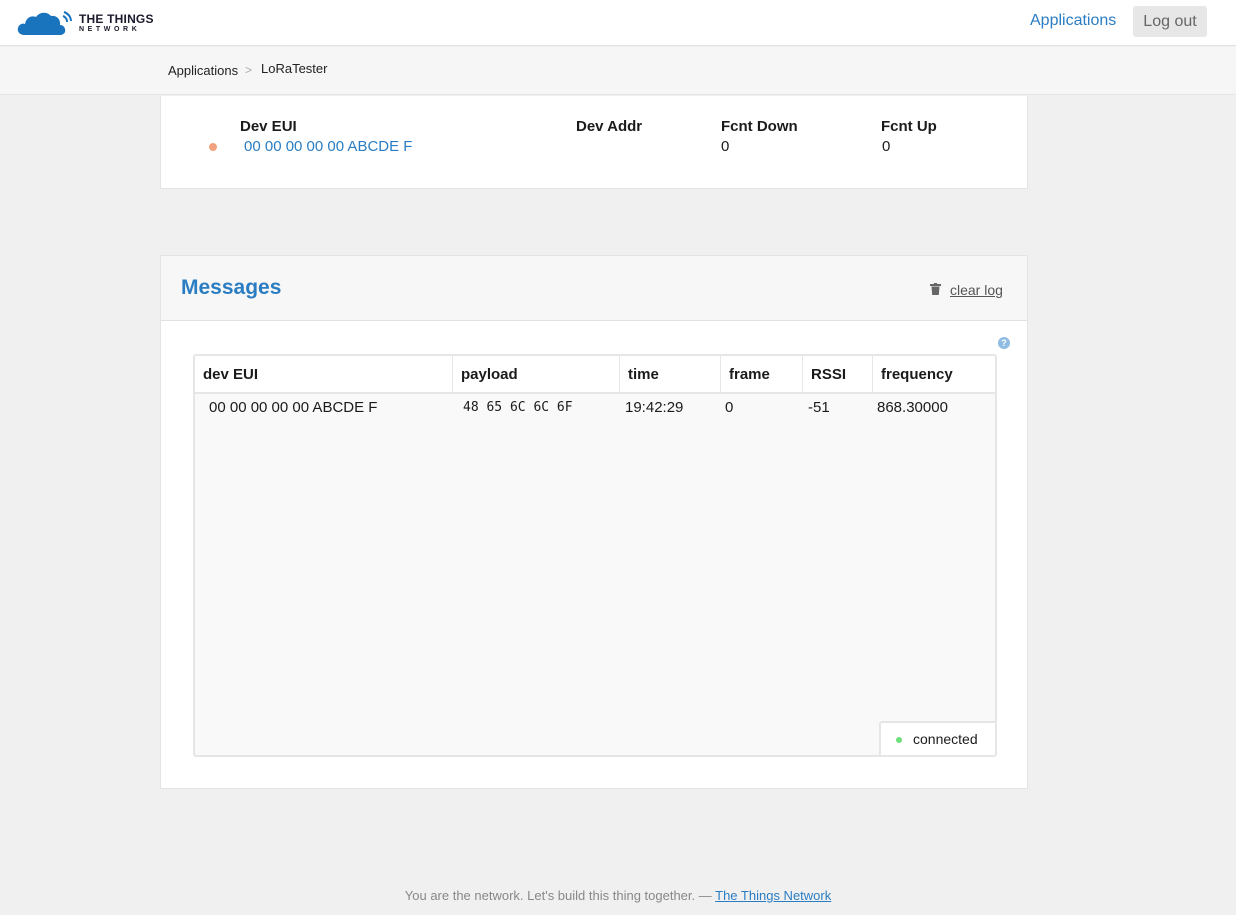 The image size is (1236, 915). Describe the element at coordinates (268, 126) in the screenshot. I see `dev-eui-header: Dev EUI` at that location.